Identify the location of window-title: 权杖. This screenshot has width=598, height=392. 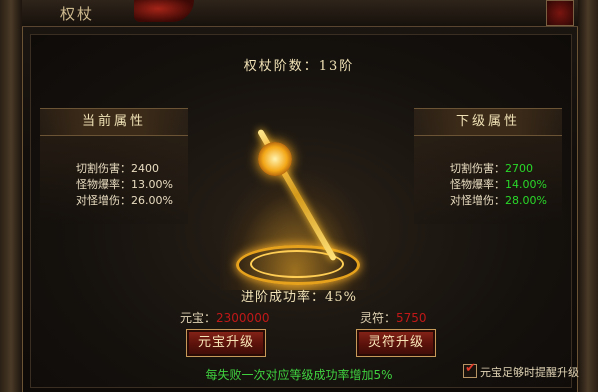
(77, 14).